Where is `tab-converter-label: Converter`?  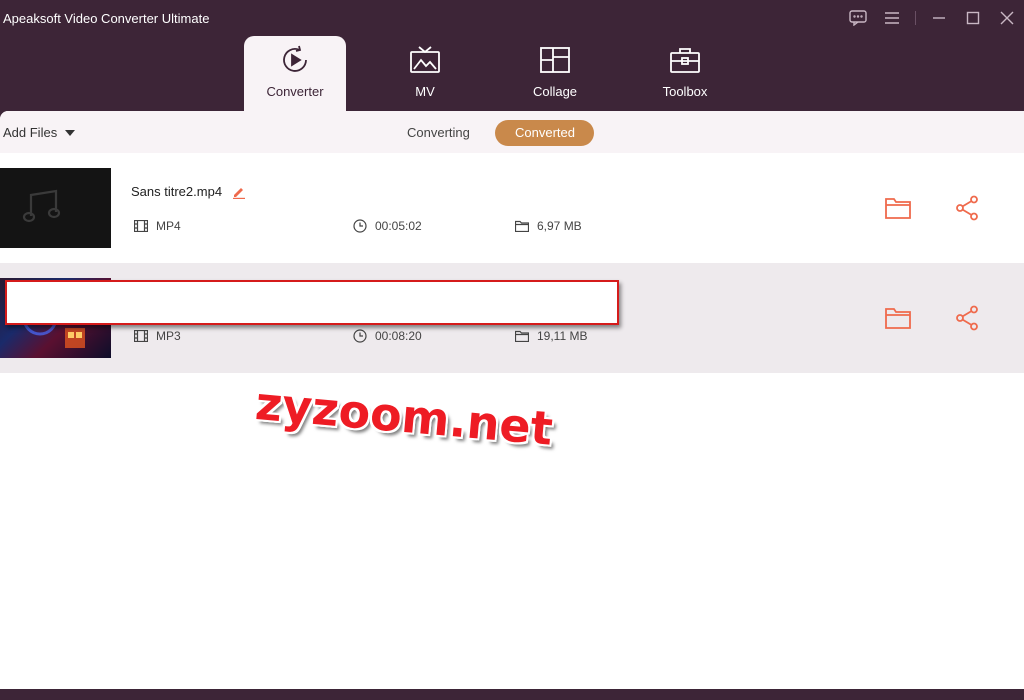 tab-converter-label: Converter is located at coordinates (295, 91).